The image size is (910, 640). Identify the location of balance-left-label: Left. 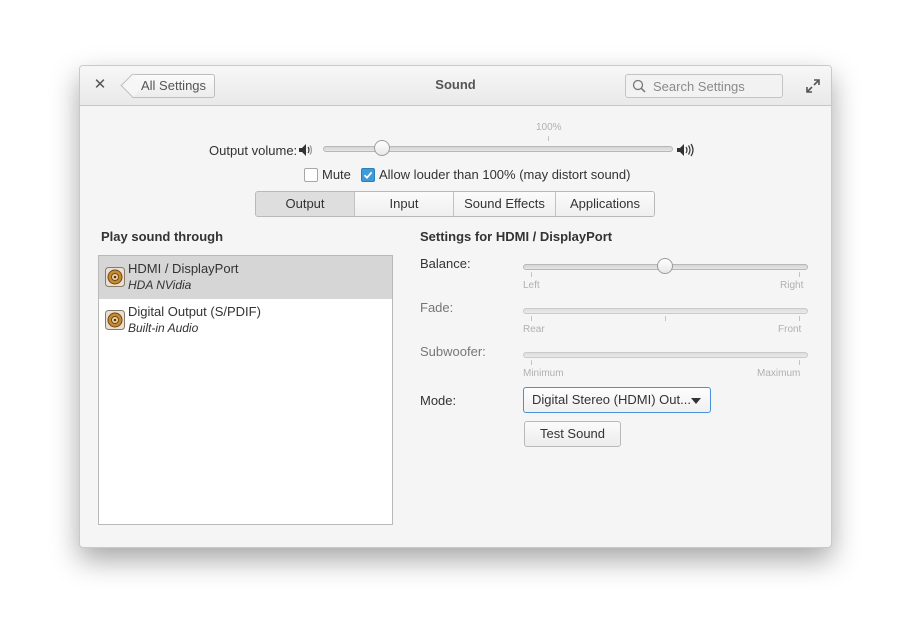
(531, 285).